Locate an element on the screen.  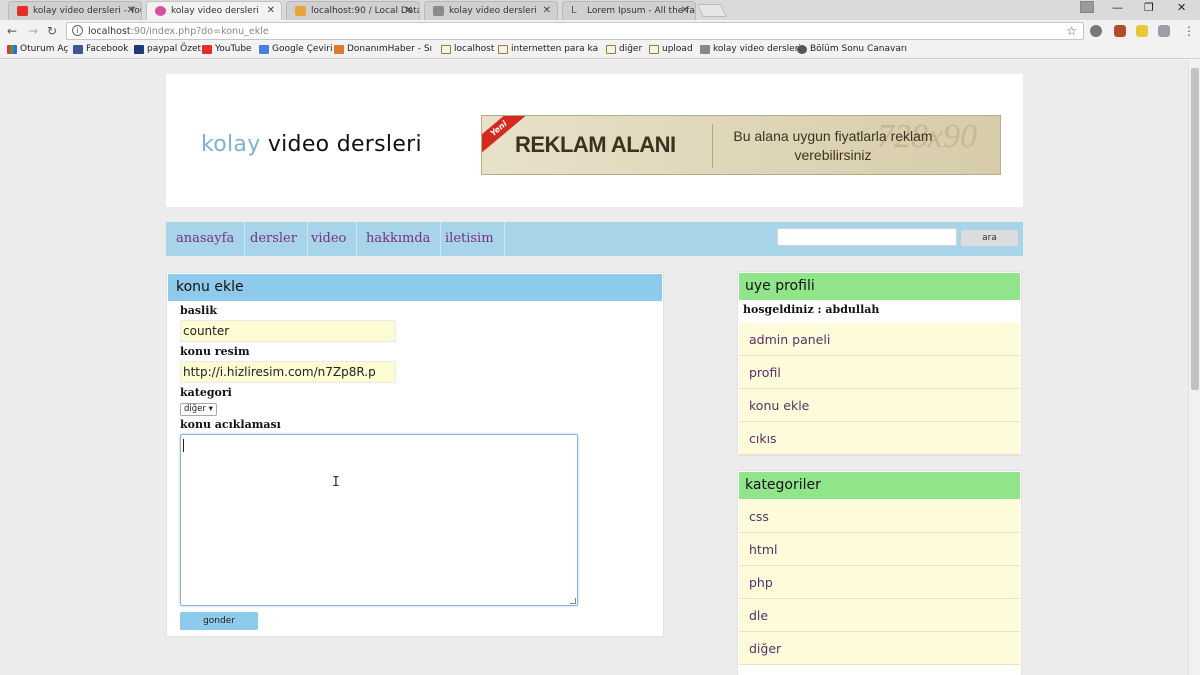
bookmark-item: paypal Özet is located at coordinates (167, 49).